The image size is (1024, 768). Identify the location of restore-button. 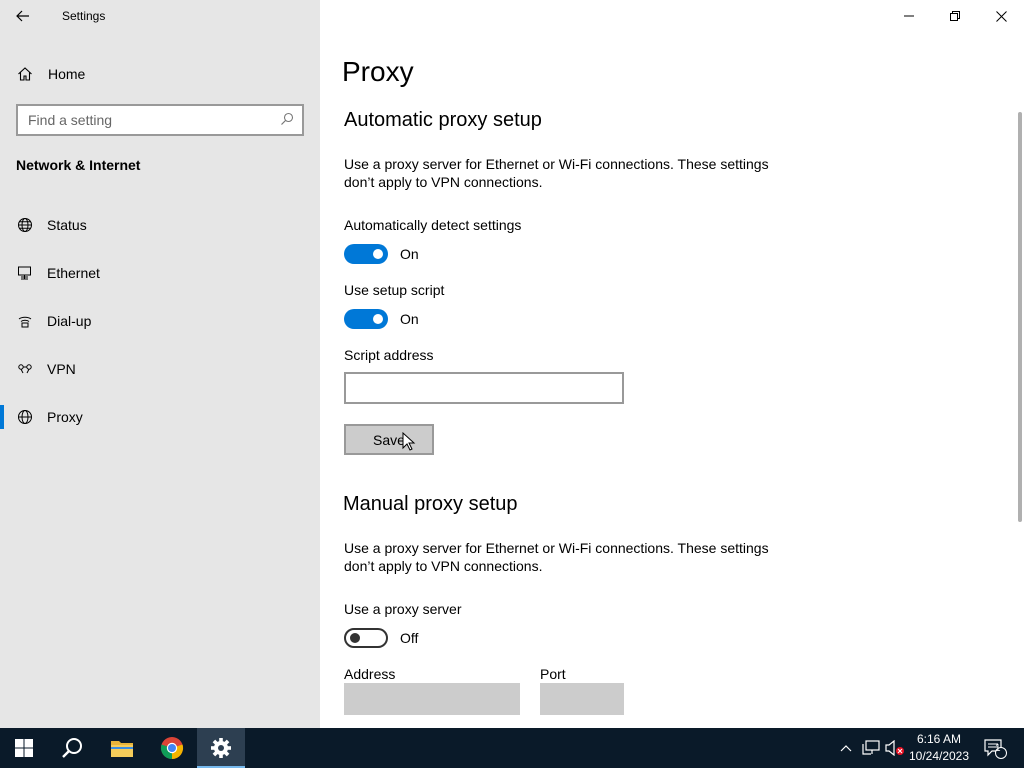
(955, 16).